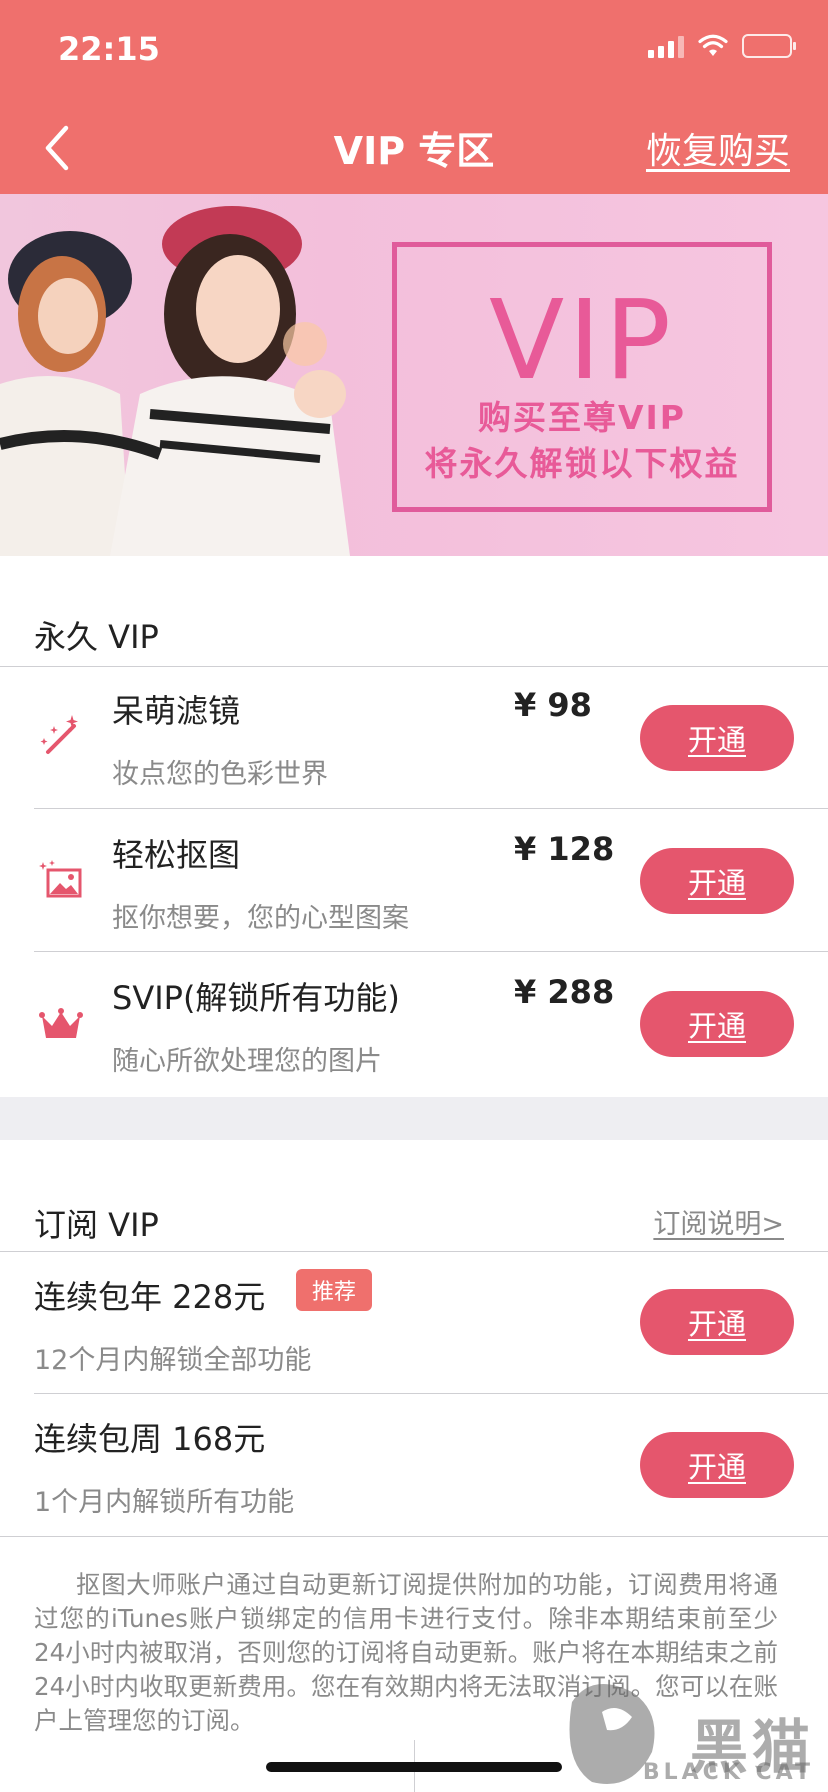  I want to click on open-button-svip: 开通, so click(717, 1024).